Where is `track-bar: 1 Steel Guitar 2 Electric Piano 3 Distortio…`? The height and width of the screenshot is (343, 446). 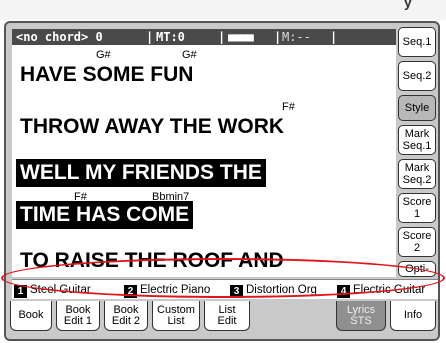
track-bar: 1 Steel Guitar 2 Electric Piano 3 Distortio… is located at coordinates (225, 289).